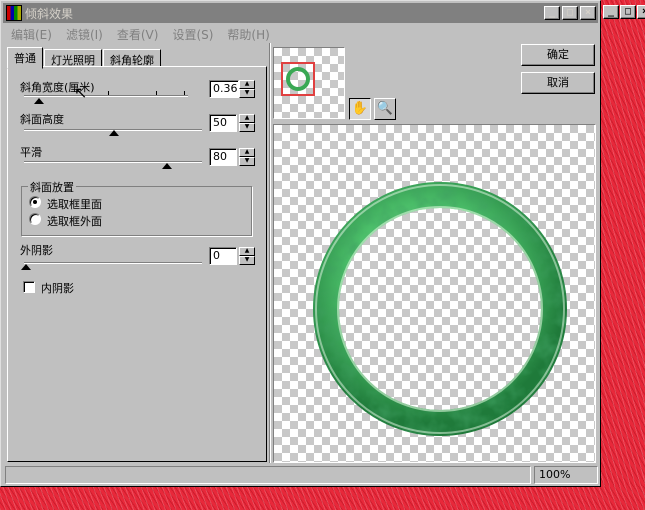  I want to click on outer-window-controls: _ □ ×, so click(624, 12).